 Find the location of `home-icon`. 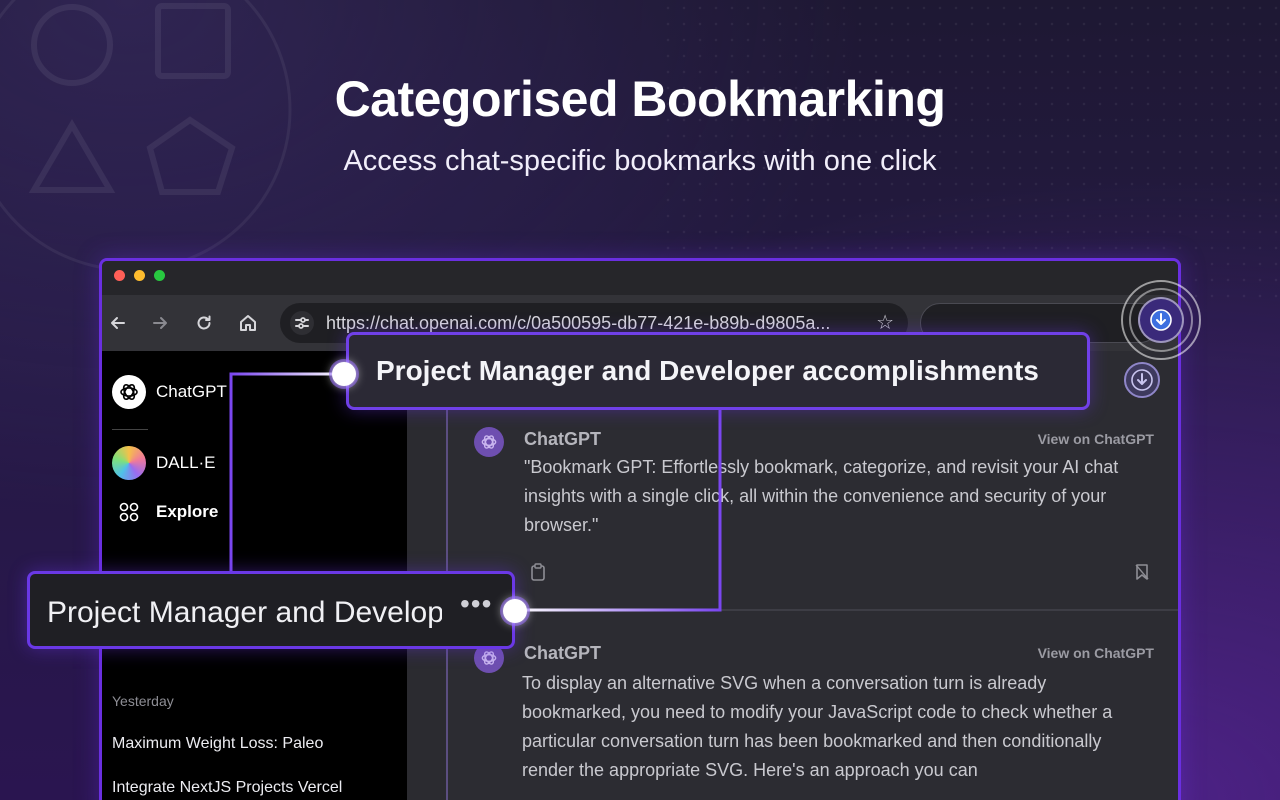

home-icon is located at coordinates (248, 323).